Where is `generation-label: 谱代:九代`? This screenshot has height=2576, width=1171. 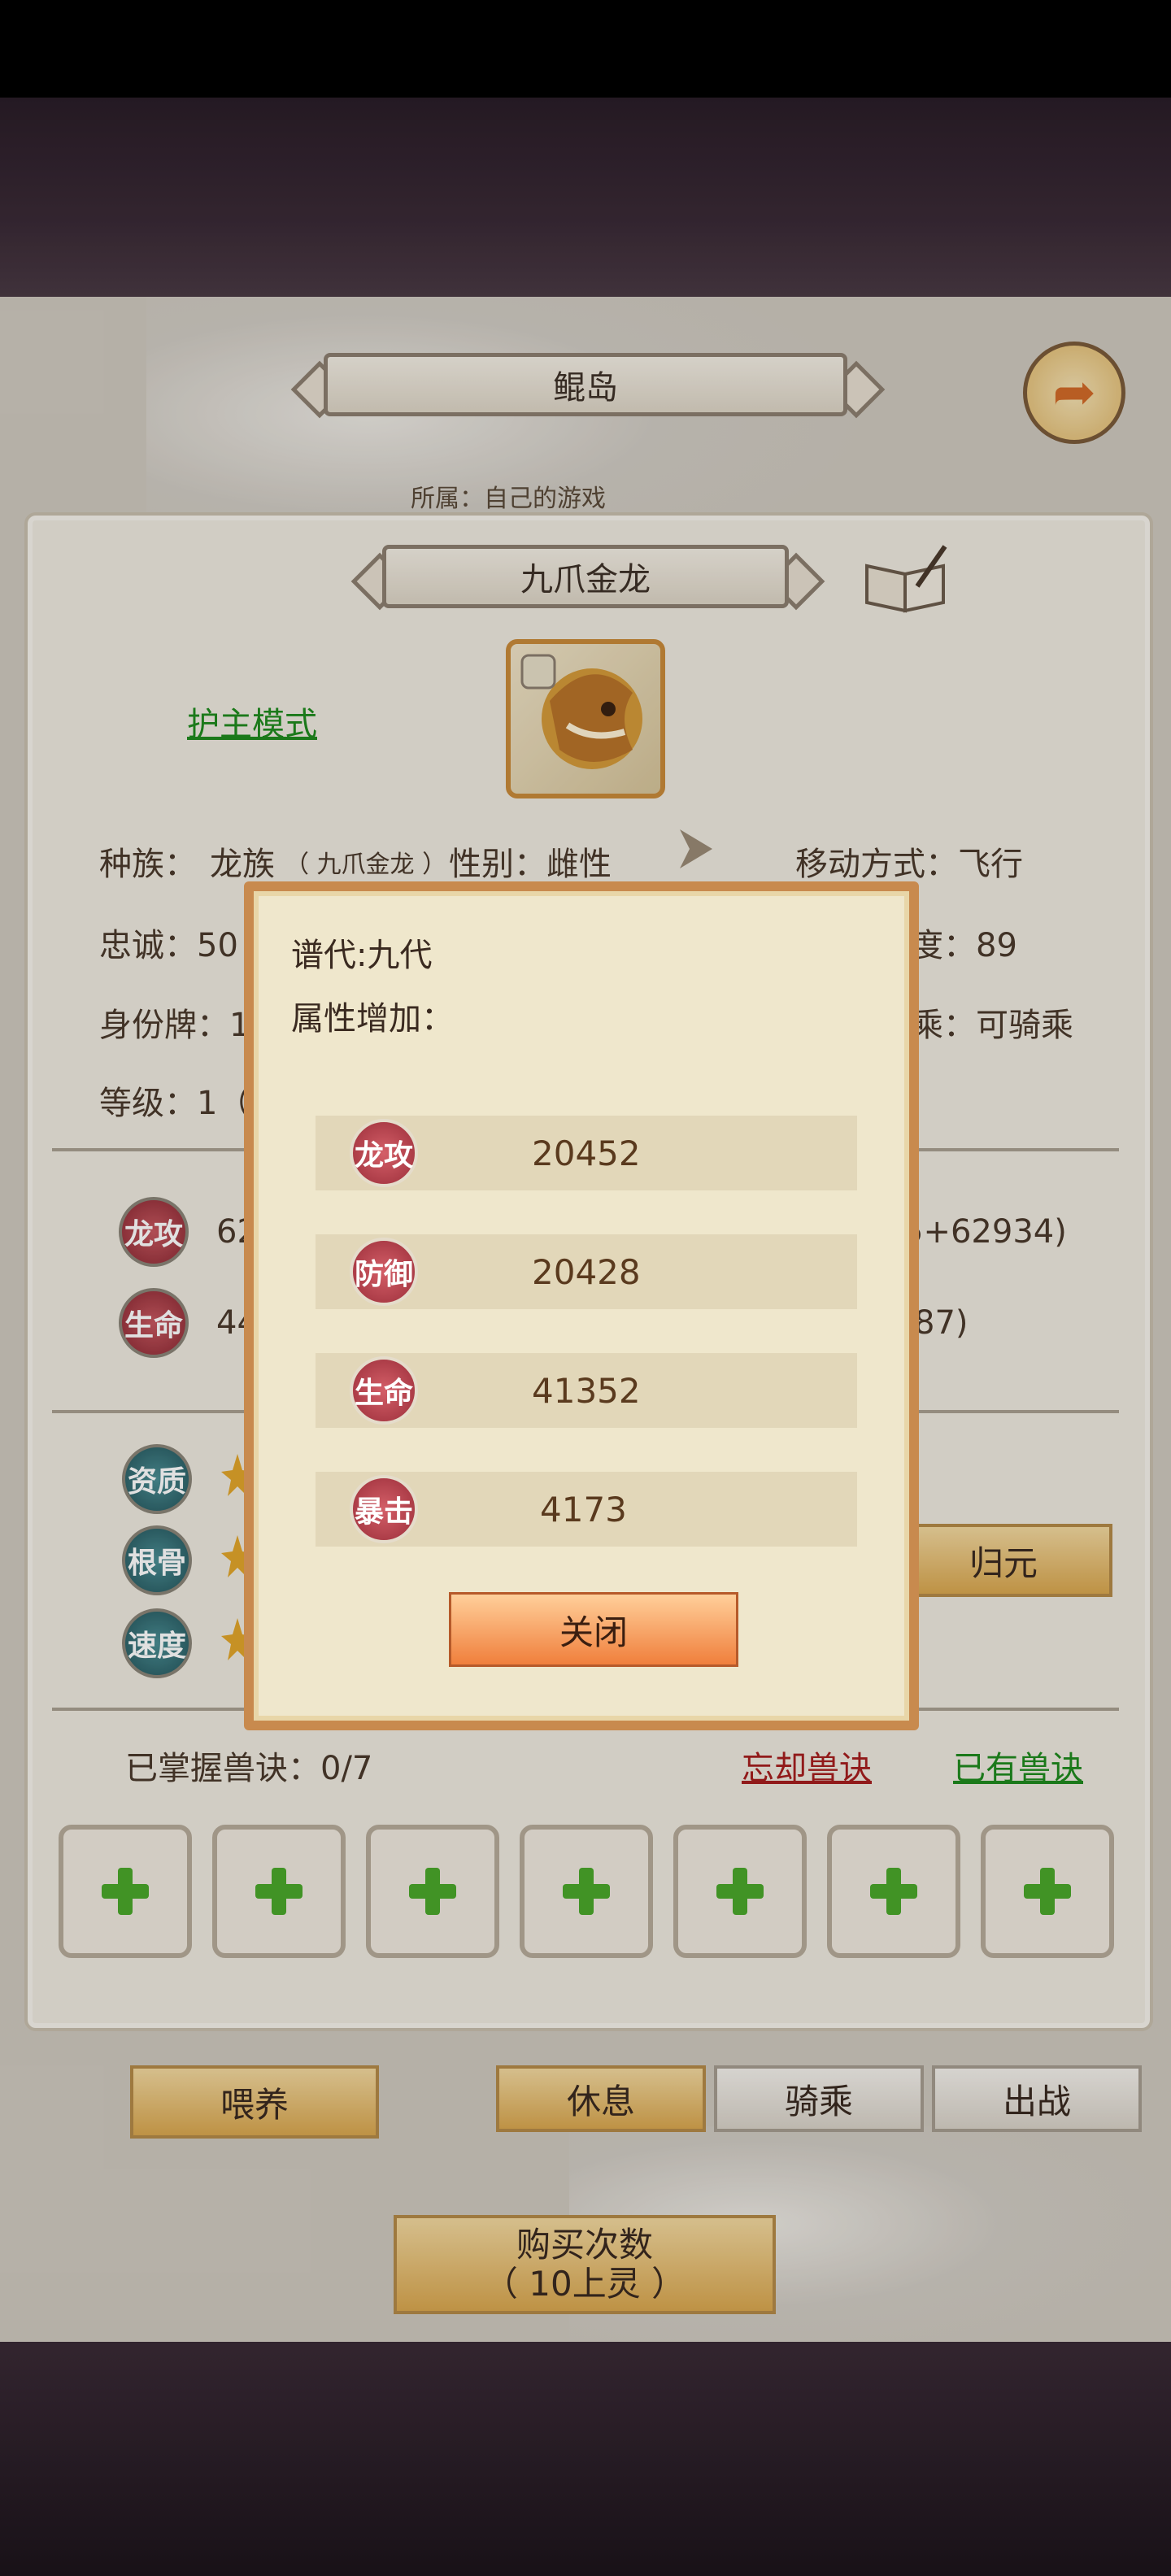 generation-label: 谱代:九代 is located at coordinates (362, 956).